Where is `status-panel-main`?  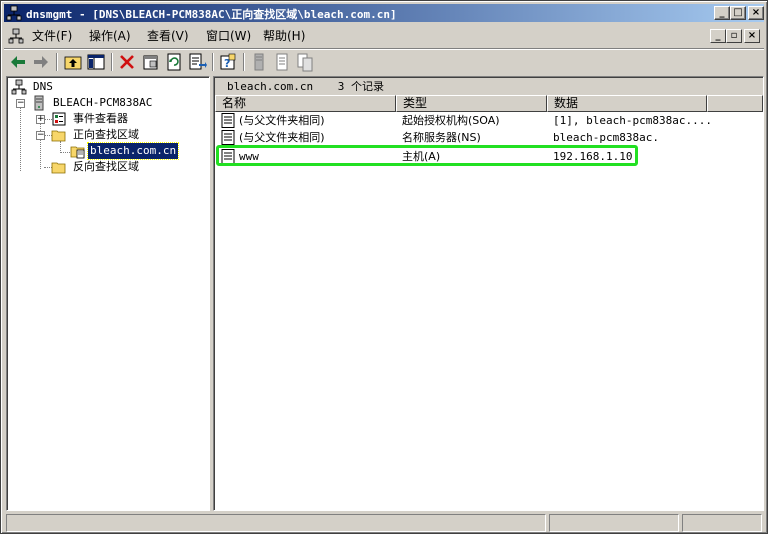 status-panel-main is located at coordinates (276, 523).